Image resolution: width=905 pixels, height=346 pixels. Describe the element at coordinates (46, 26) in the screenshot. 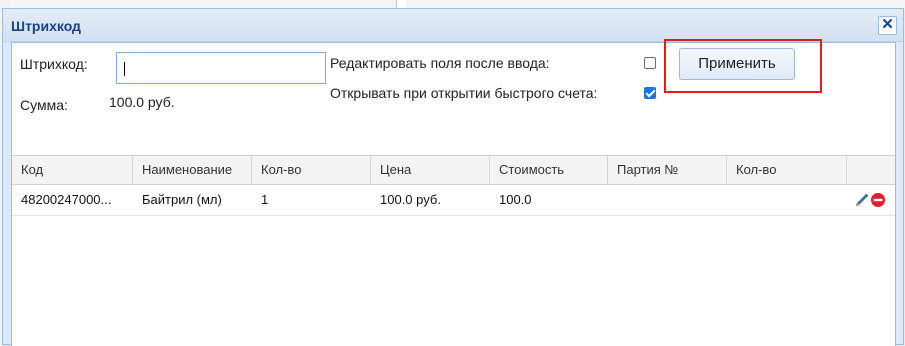

I see `dialog-title: Штрихкод` at that location.